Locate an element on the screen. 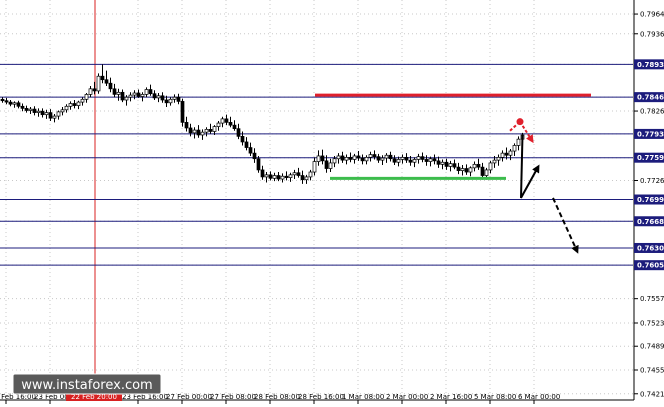 The width and height of the screenshot is (664, 407). level-label-text: 0.78930 is located at coordinates (650, 65).